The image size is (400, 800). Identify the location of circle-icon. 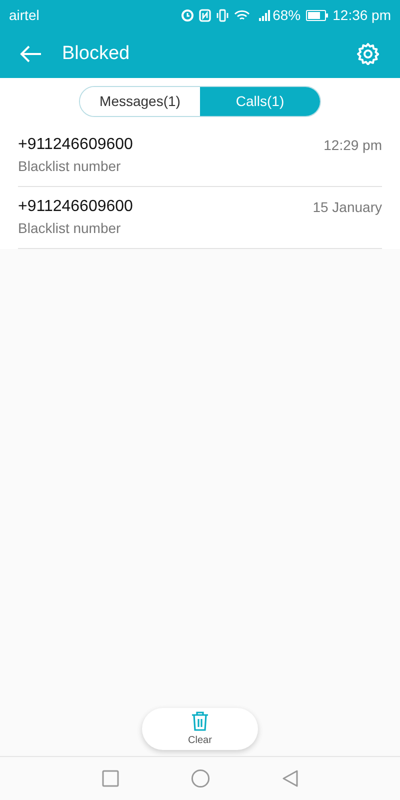
(200, 778).